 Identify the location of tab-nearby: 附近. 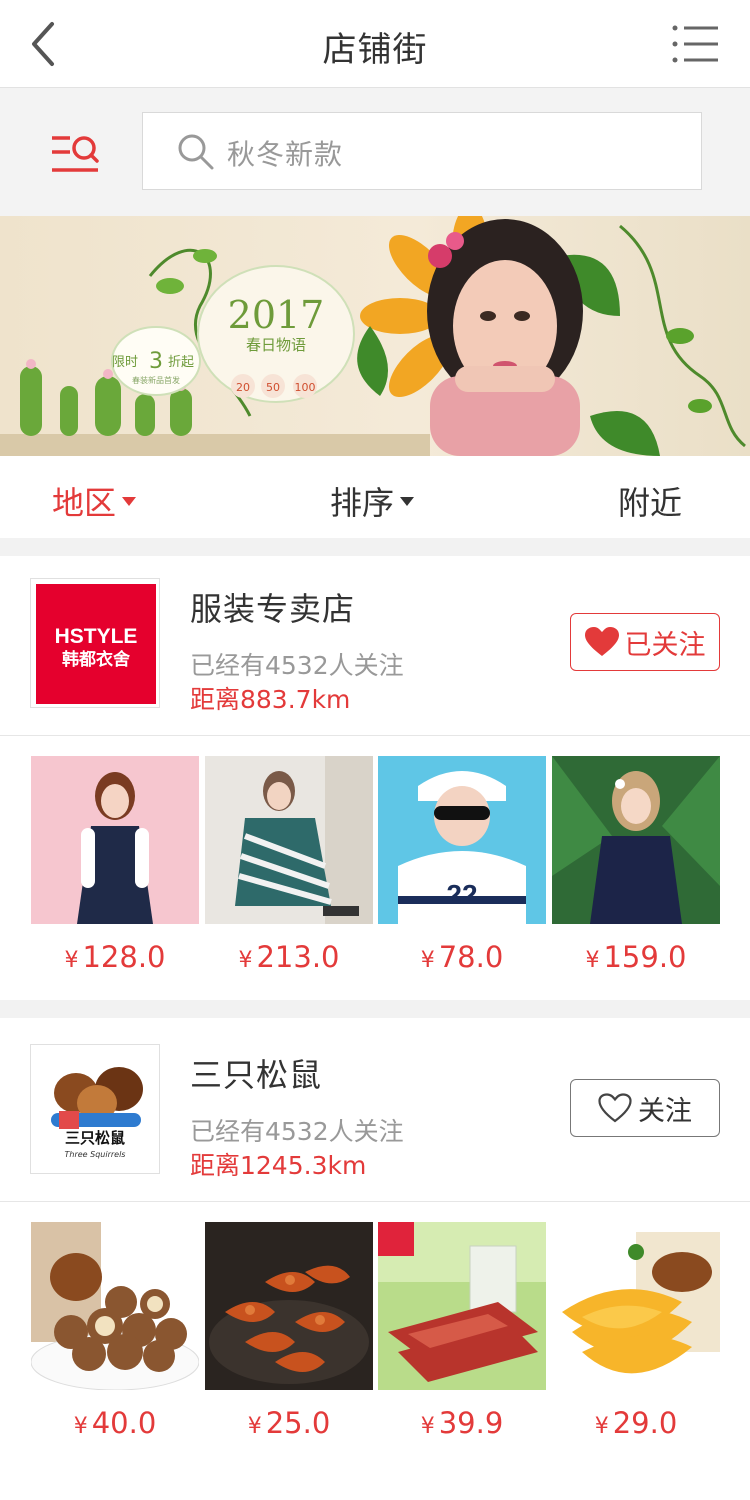
(650, 501).